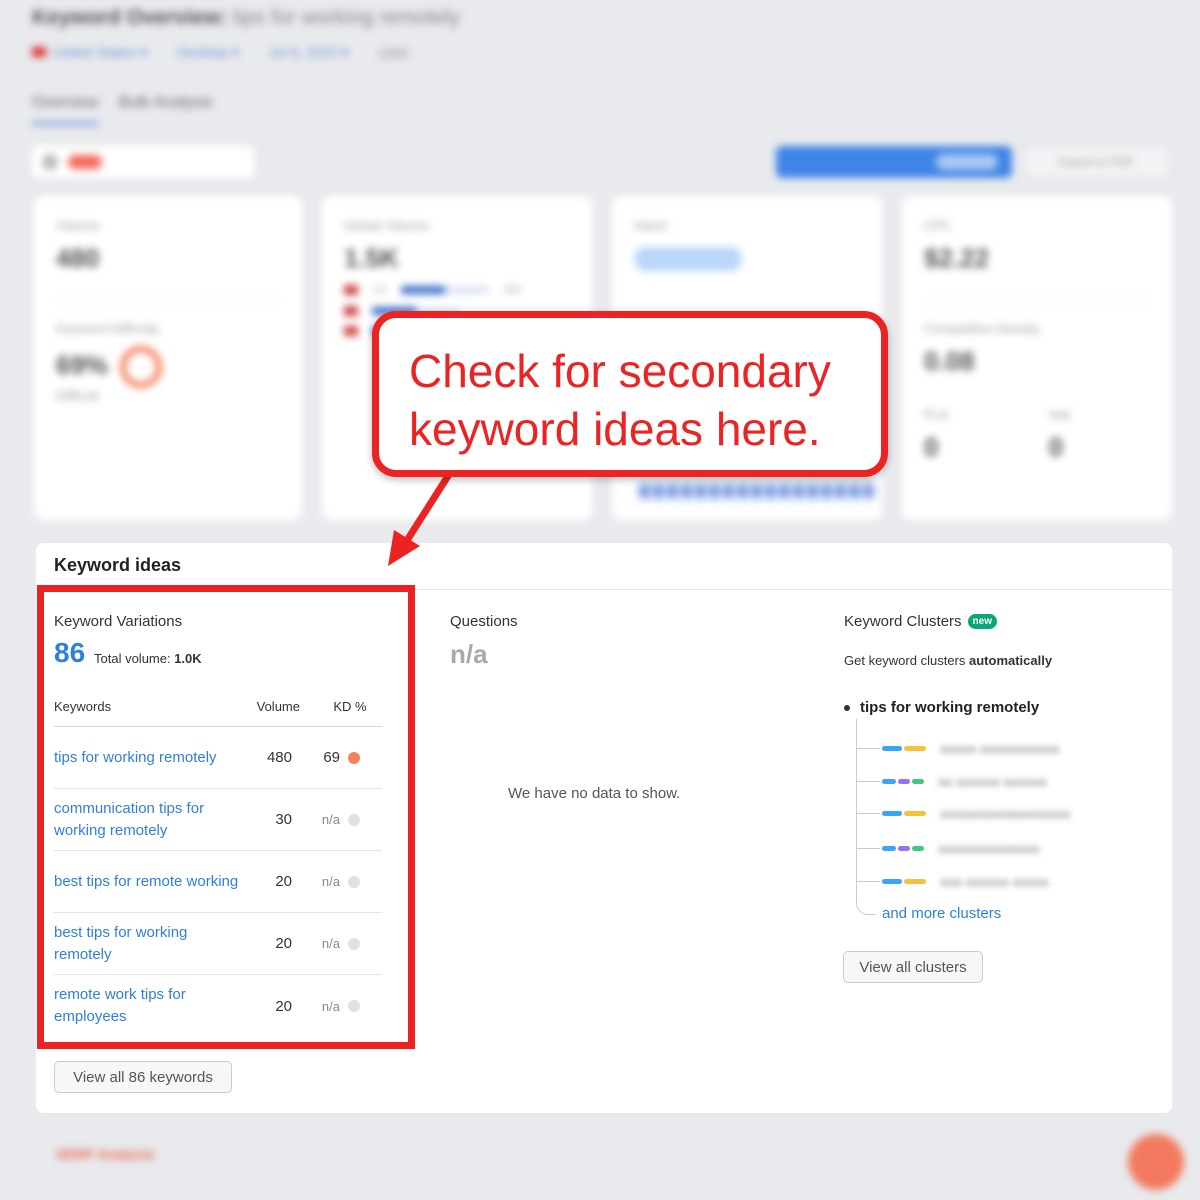  Describe the element at coordinates (512, 290) in the screenshot. I see `country-value: 480` at that location.